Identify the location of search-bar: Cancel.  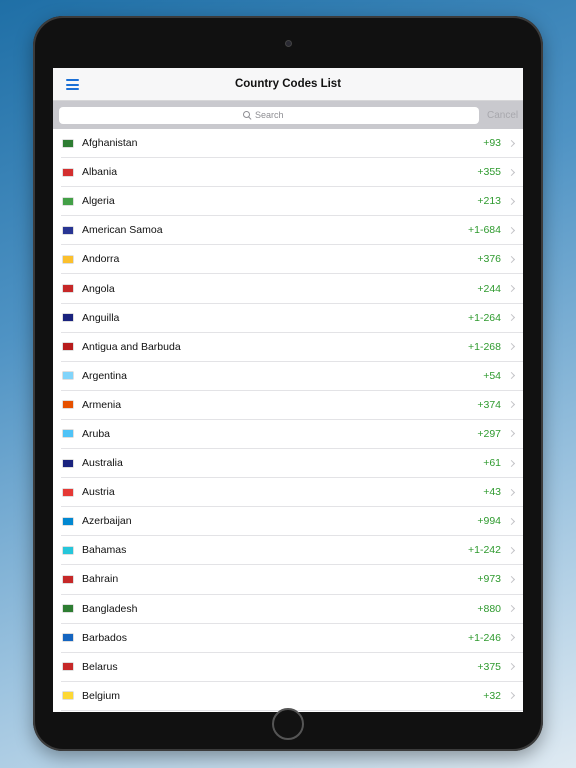
(288, 115).